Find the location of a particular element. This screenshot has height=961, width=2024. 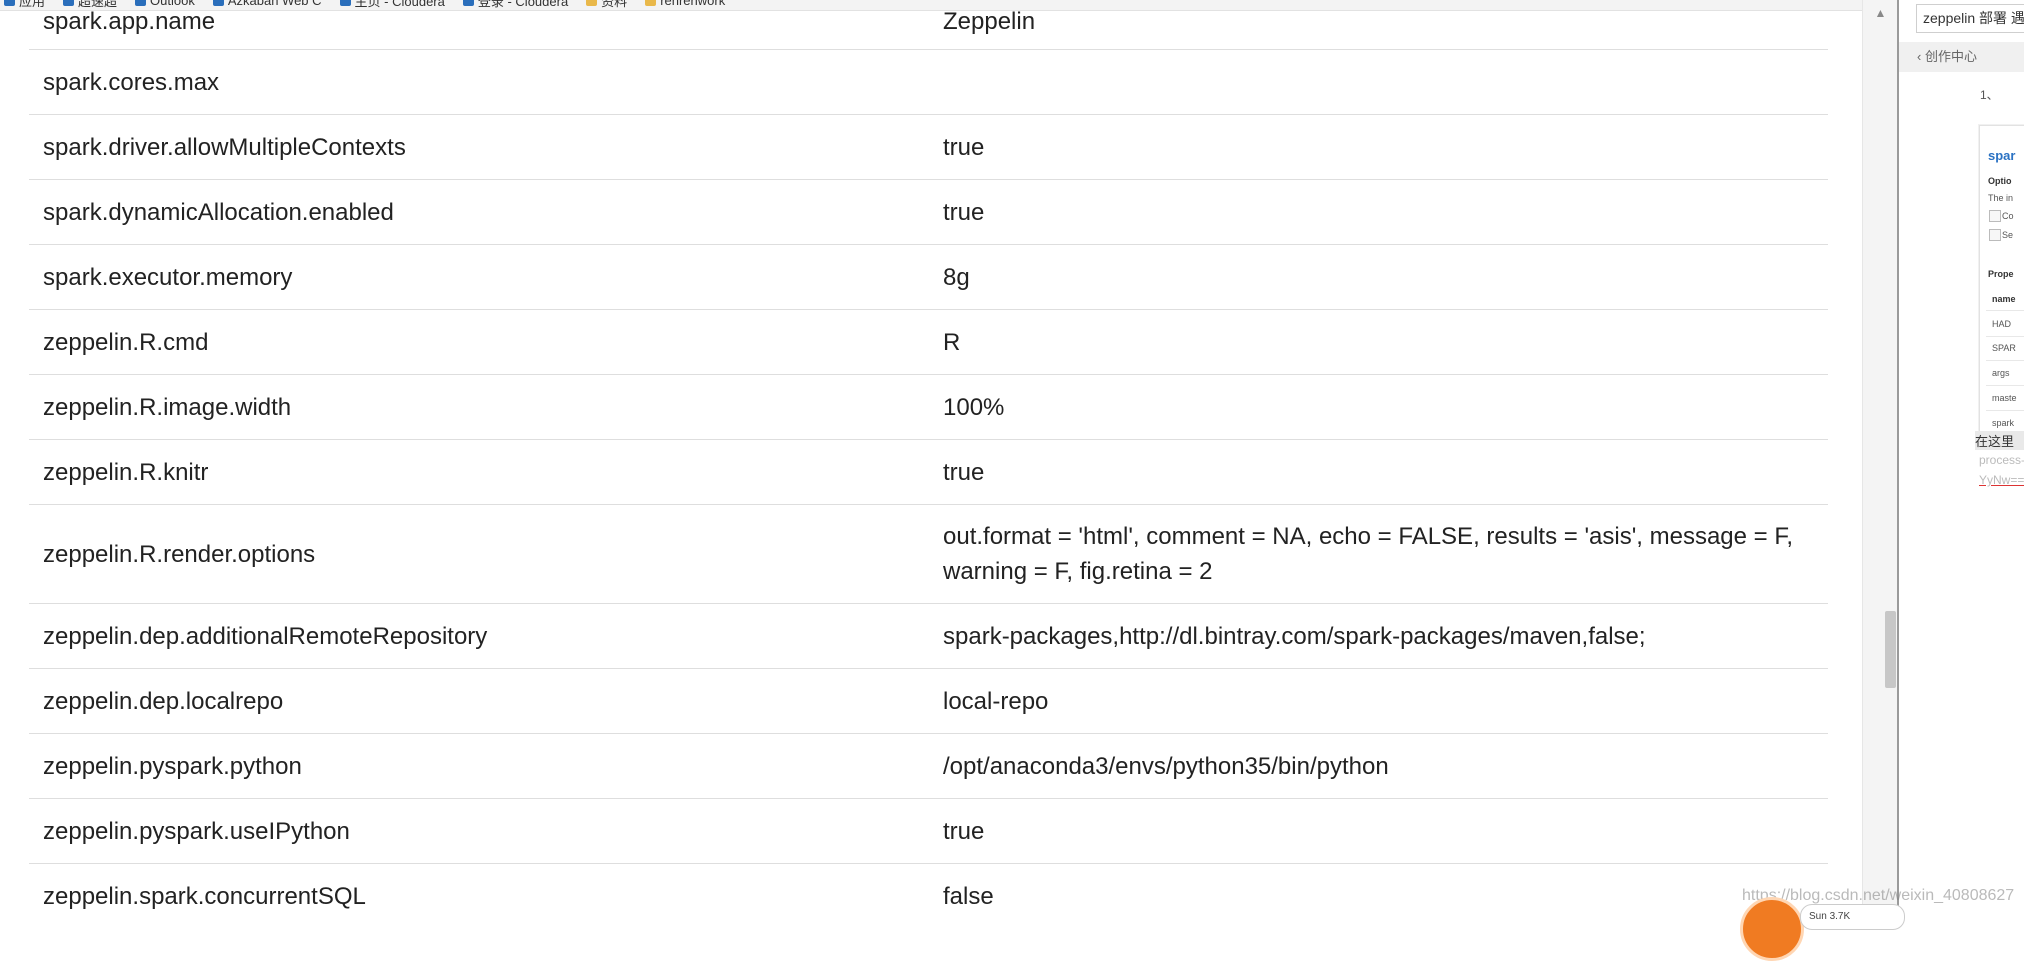

apps-icon is located at coordinates (9, 3).